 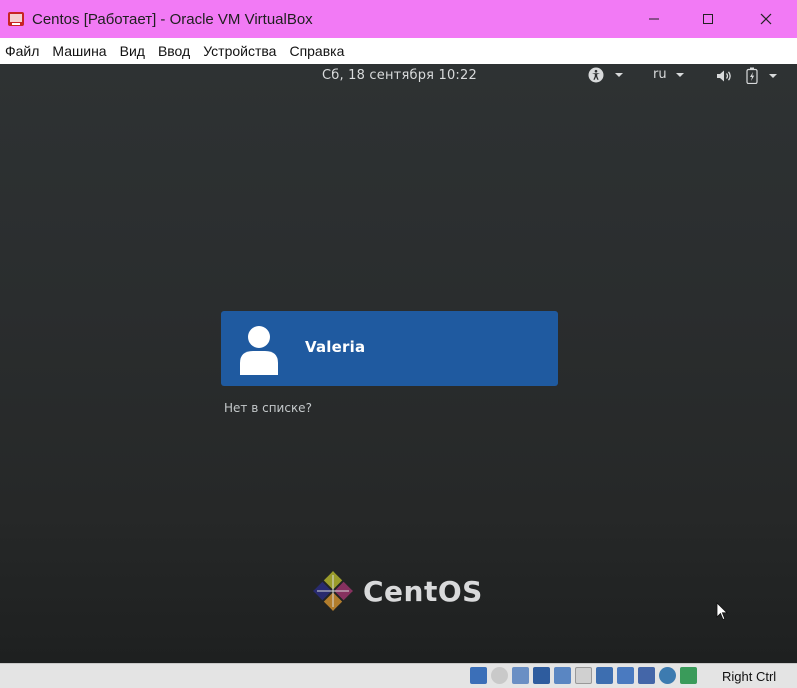 What do you see at coordinates (606, 75) in the screenshot?
I see `accessibility-menu` at bounding box center [606, 75].